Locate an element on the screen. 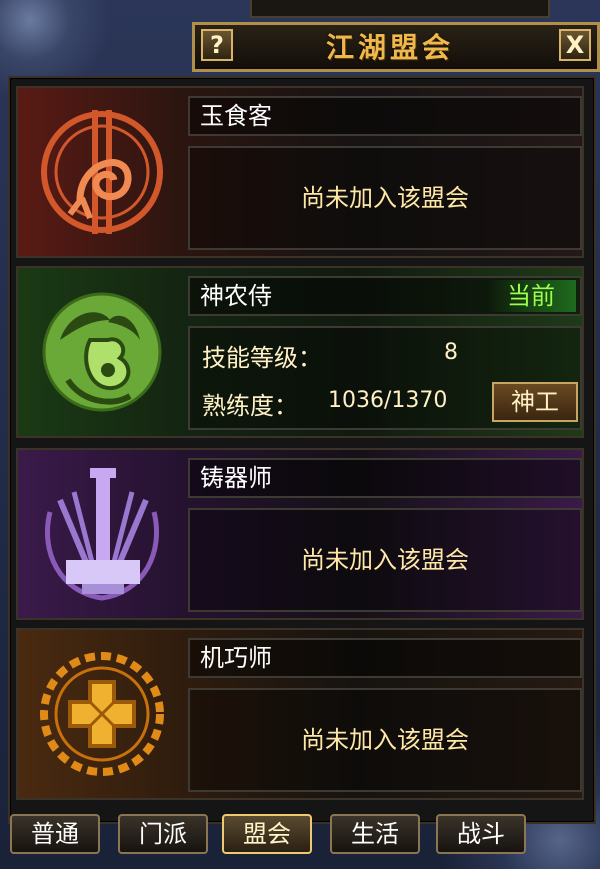  proficiency-value: 1036/1370 is located at coordinates (388, 400).